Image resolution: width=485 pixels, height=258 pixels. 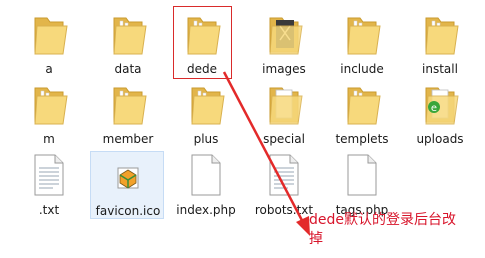 I want to click on annotation-text: dede默认的登录后台改掉, so click(x=382, y=229).